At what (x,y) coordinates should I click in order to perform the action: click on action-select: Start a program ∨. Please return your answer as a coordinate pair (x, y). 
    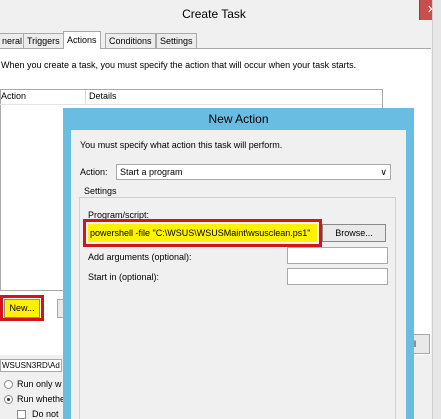
    Looking at the image, I should click on (253, 172).